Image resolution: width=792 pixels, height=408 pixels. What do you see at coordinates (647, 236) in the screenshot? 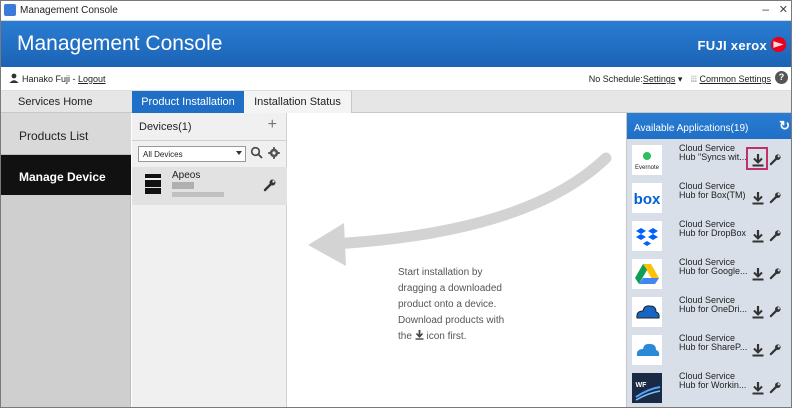
I see `dropbox-logo-icon` at bounding box center [647, 236].